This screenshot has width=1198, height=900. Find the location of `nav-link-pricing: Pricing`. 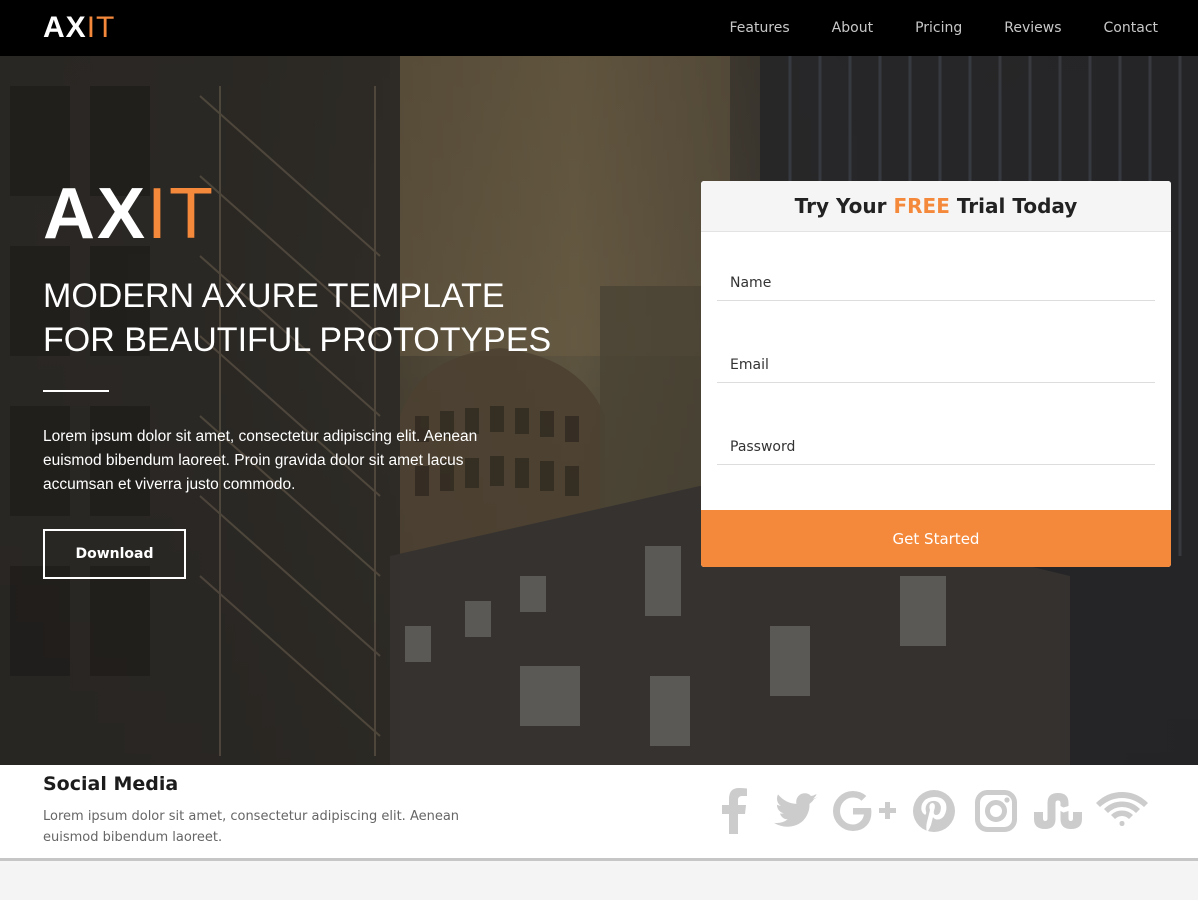

nav-link-pricing: Pricing is located at coordinates (938, 28).